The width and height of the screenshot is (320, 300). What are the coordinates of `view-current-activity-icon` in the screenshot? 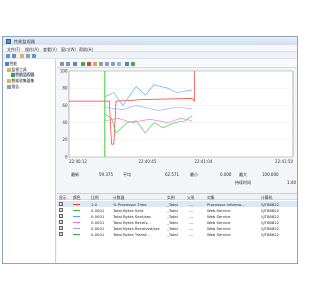 It's located at (62, 63).